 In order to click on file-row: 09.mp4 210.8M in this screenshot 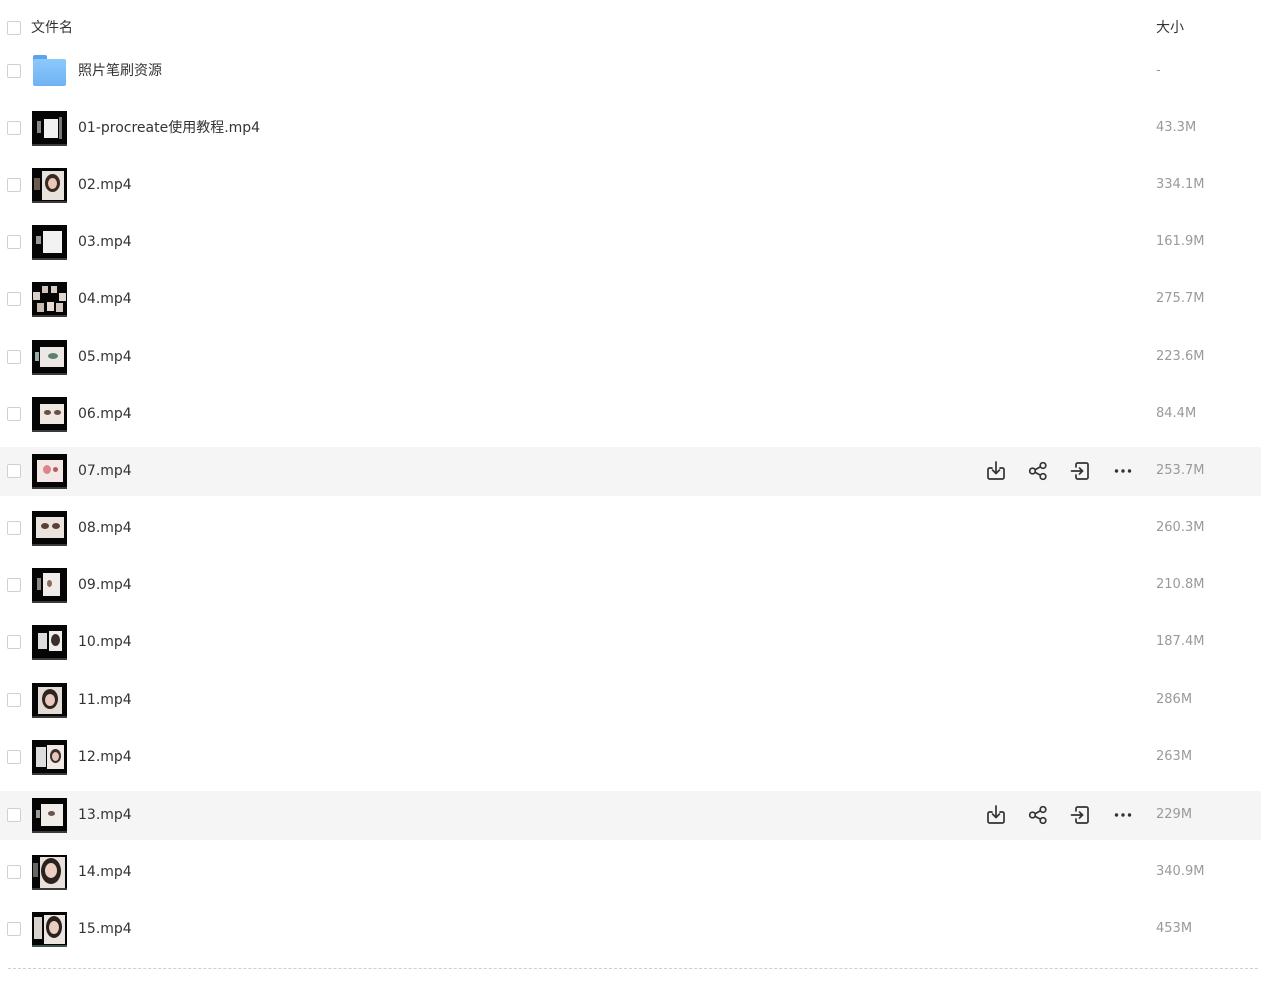, I will do `click(630, 585)`.